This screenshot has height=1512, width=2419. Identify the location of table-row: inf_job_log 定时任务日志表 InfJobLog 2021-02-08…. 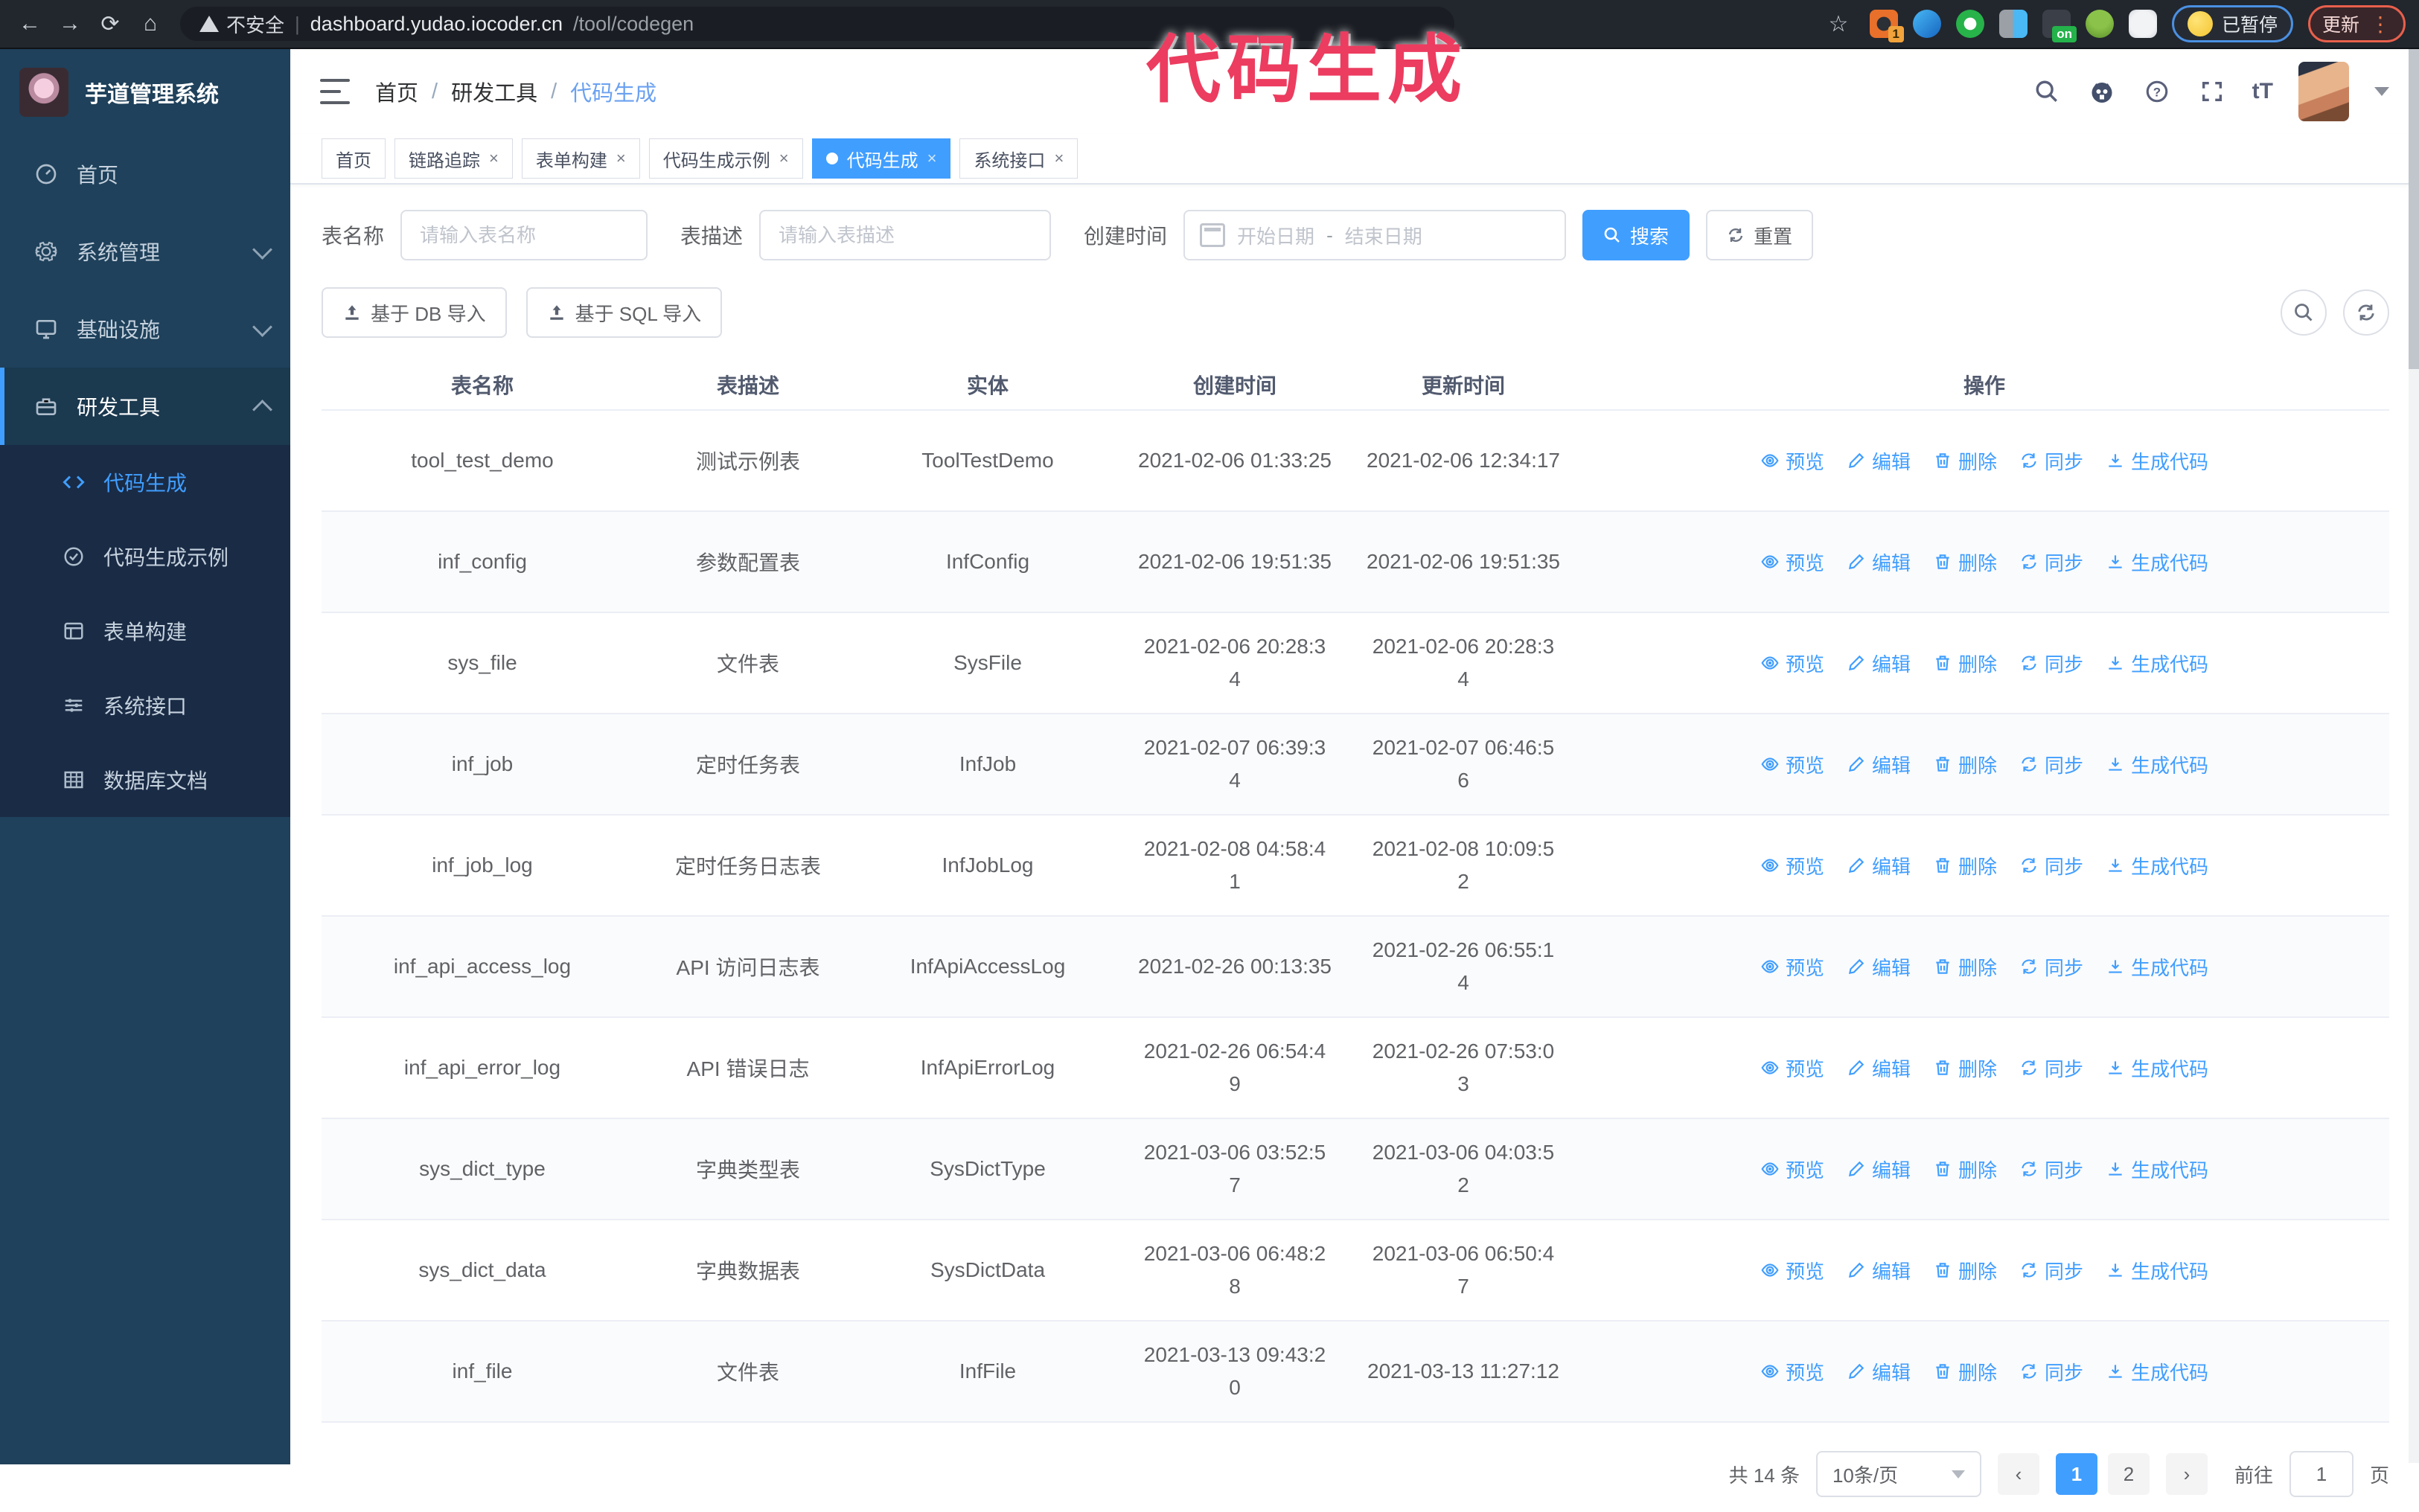
(1355, 866).